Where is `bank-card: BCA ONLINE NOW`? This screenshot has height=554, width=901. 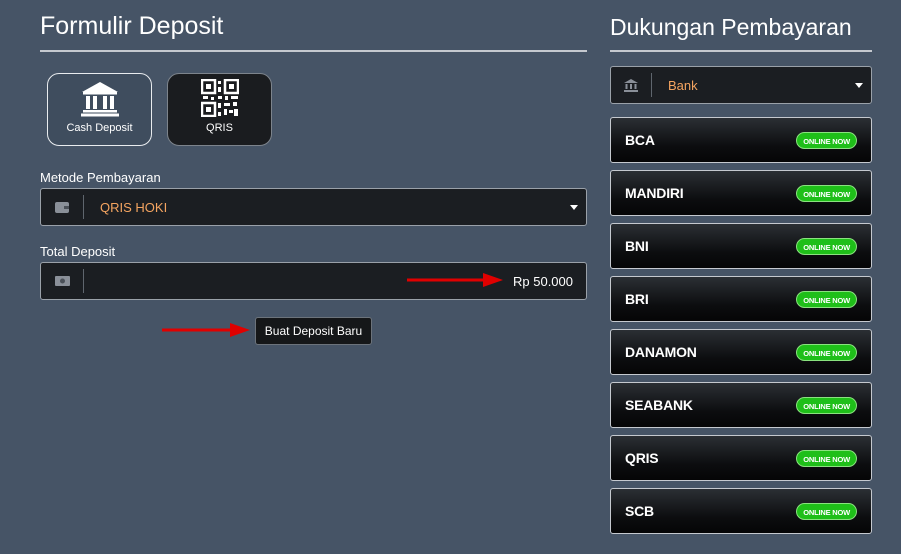 bank-card: BCA ONLINE NOW is located at coordinates (741, 140).